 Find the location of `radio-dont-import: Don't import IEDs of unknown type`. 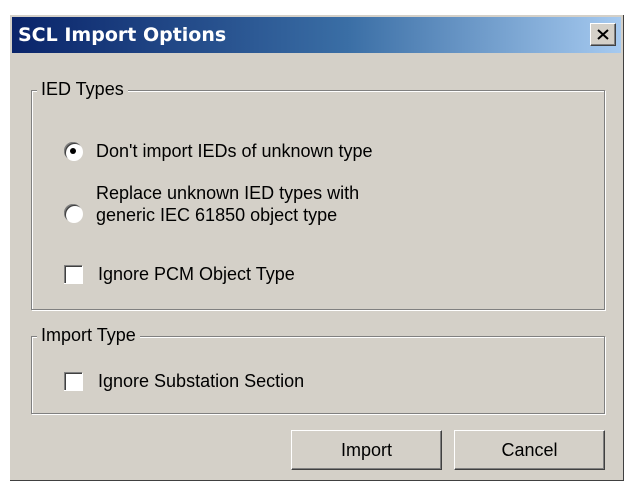

radio-dont-import: Don't import IEDs of unknown type is located at coordinates (218, 151).